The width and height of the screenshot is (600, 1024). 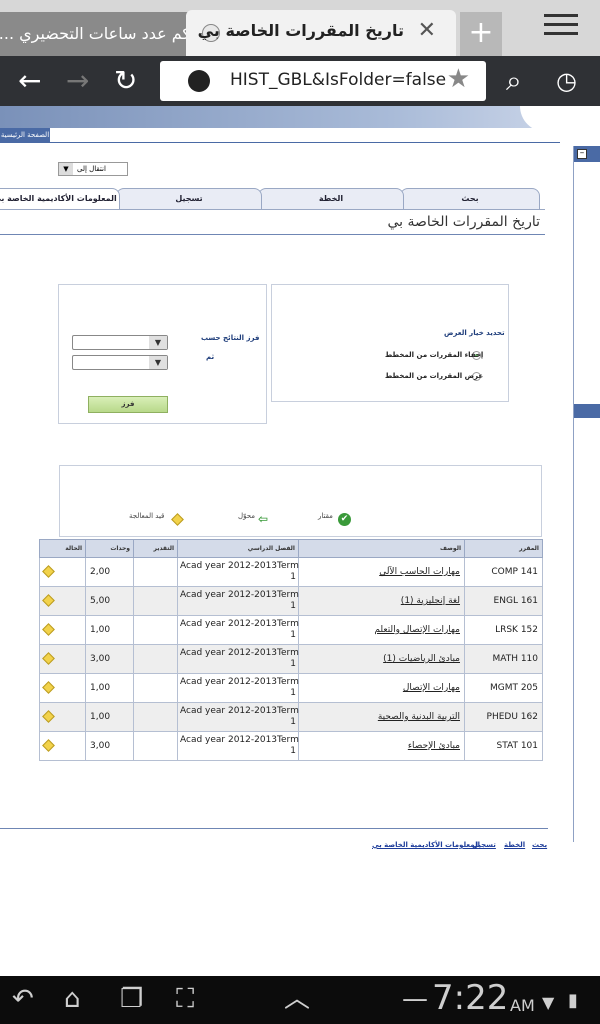 I want to click on legend-box: ✔ مقتار ⇦ محوّل قيد المعالجة, so click(x=300, y=501).